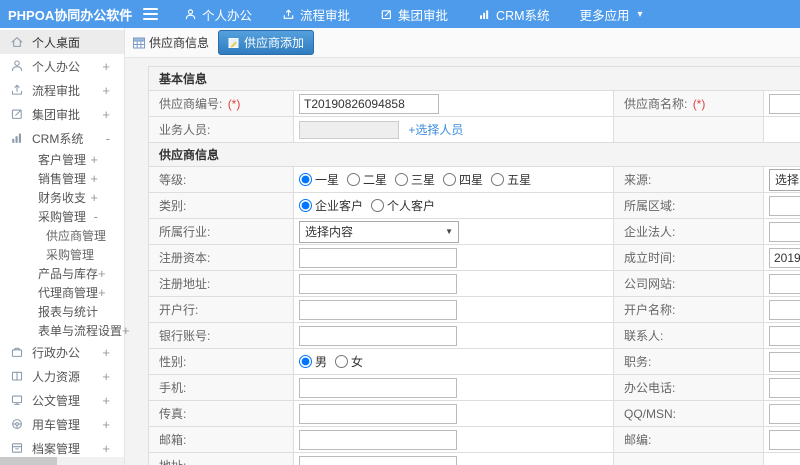 The height and width of the screenshot is (465, 800). I want to click on email-input, so click(378, 439).